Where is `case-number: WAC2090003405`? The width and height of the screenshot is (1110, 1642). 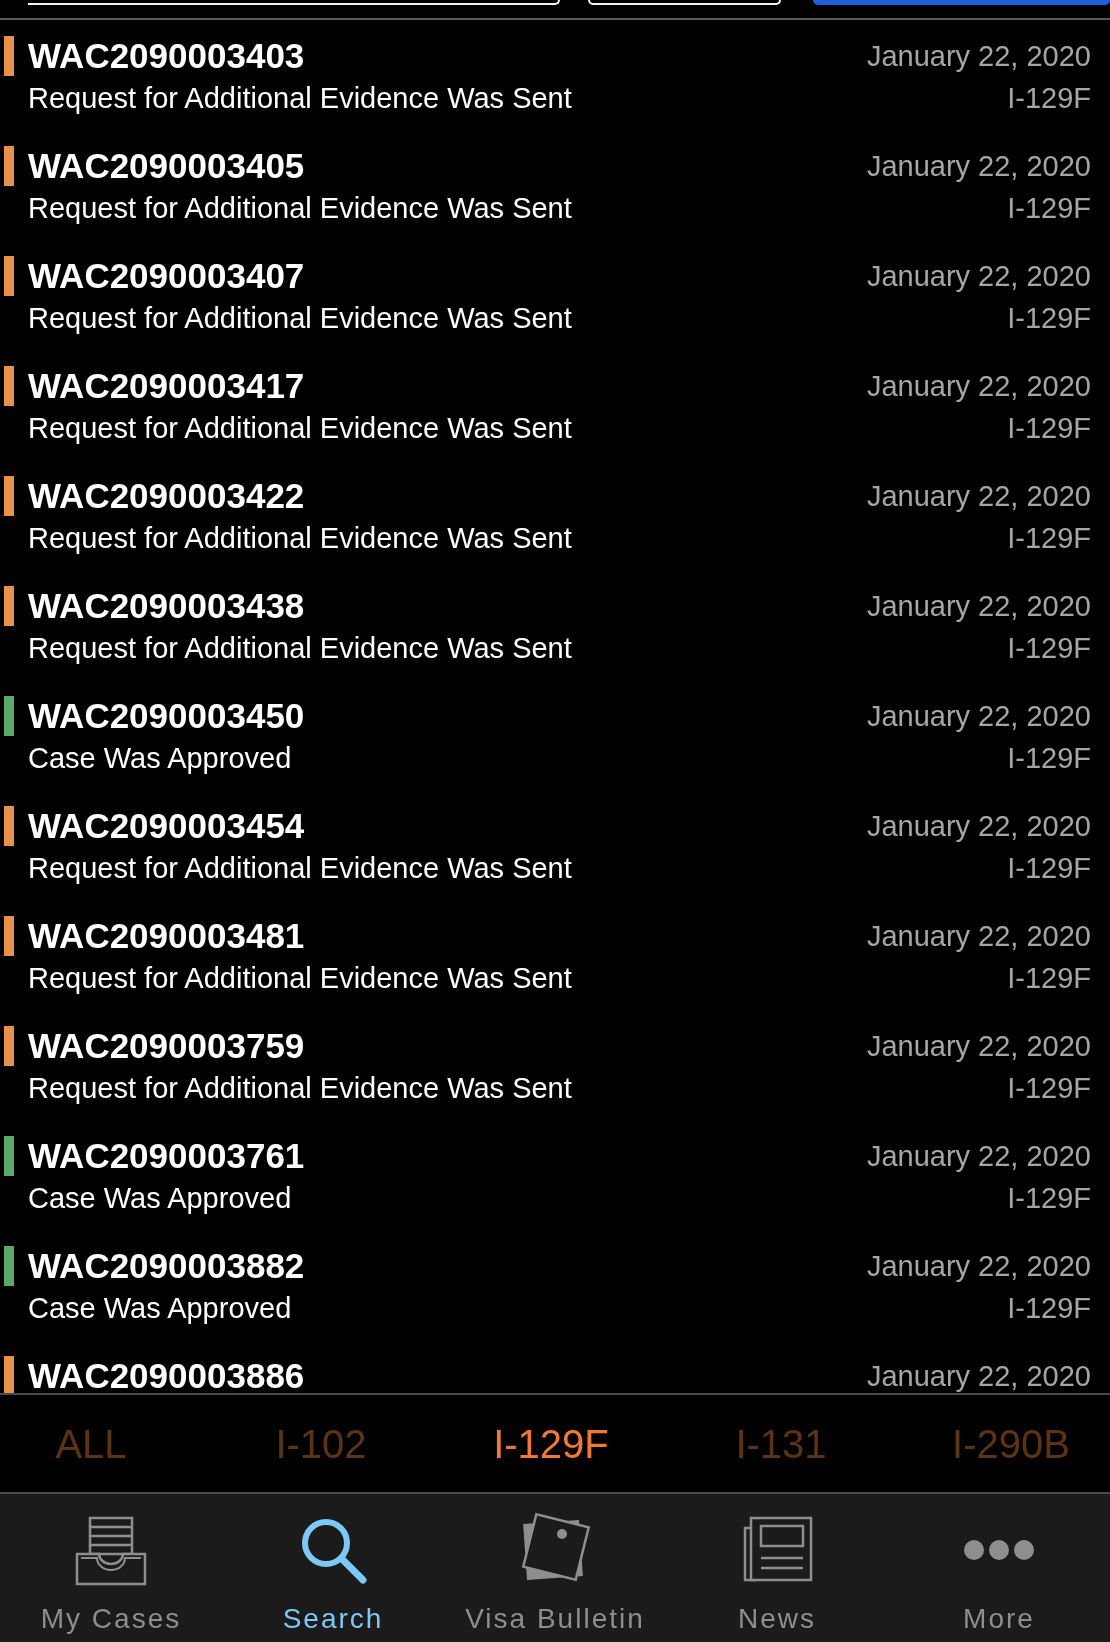 case-number: WAC2090003405 is located at coordinates (167, 166).